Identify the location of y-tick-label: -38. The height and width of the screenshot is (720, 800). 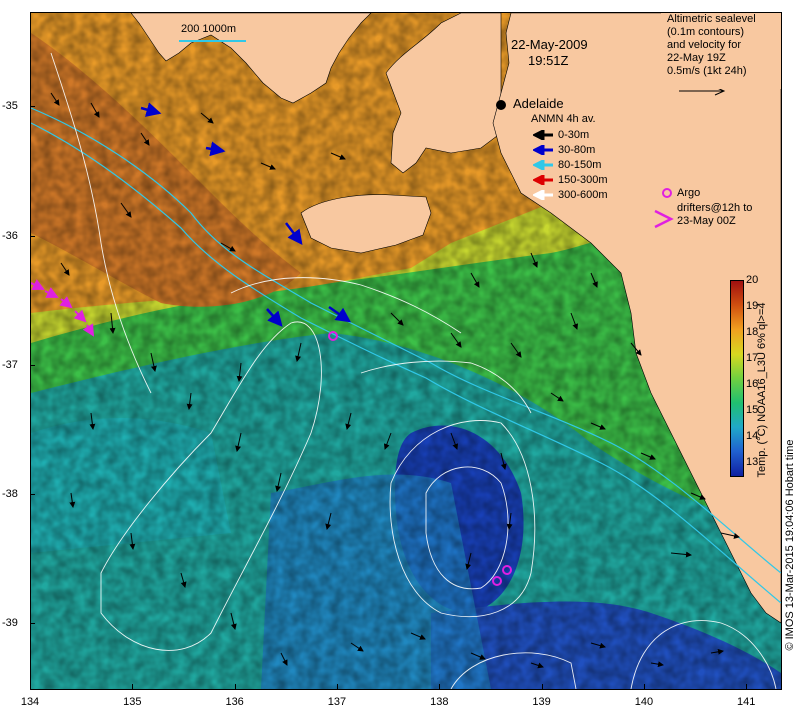
(10, 494).